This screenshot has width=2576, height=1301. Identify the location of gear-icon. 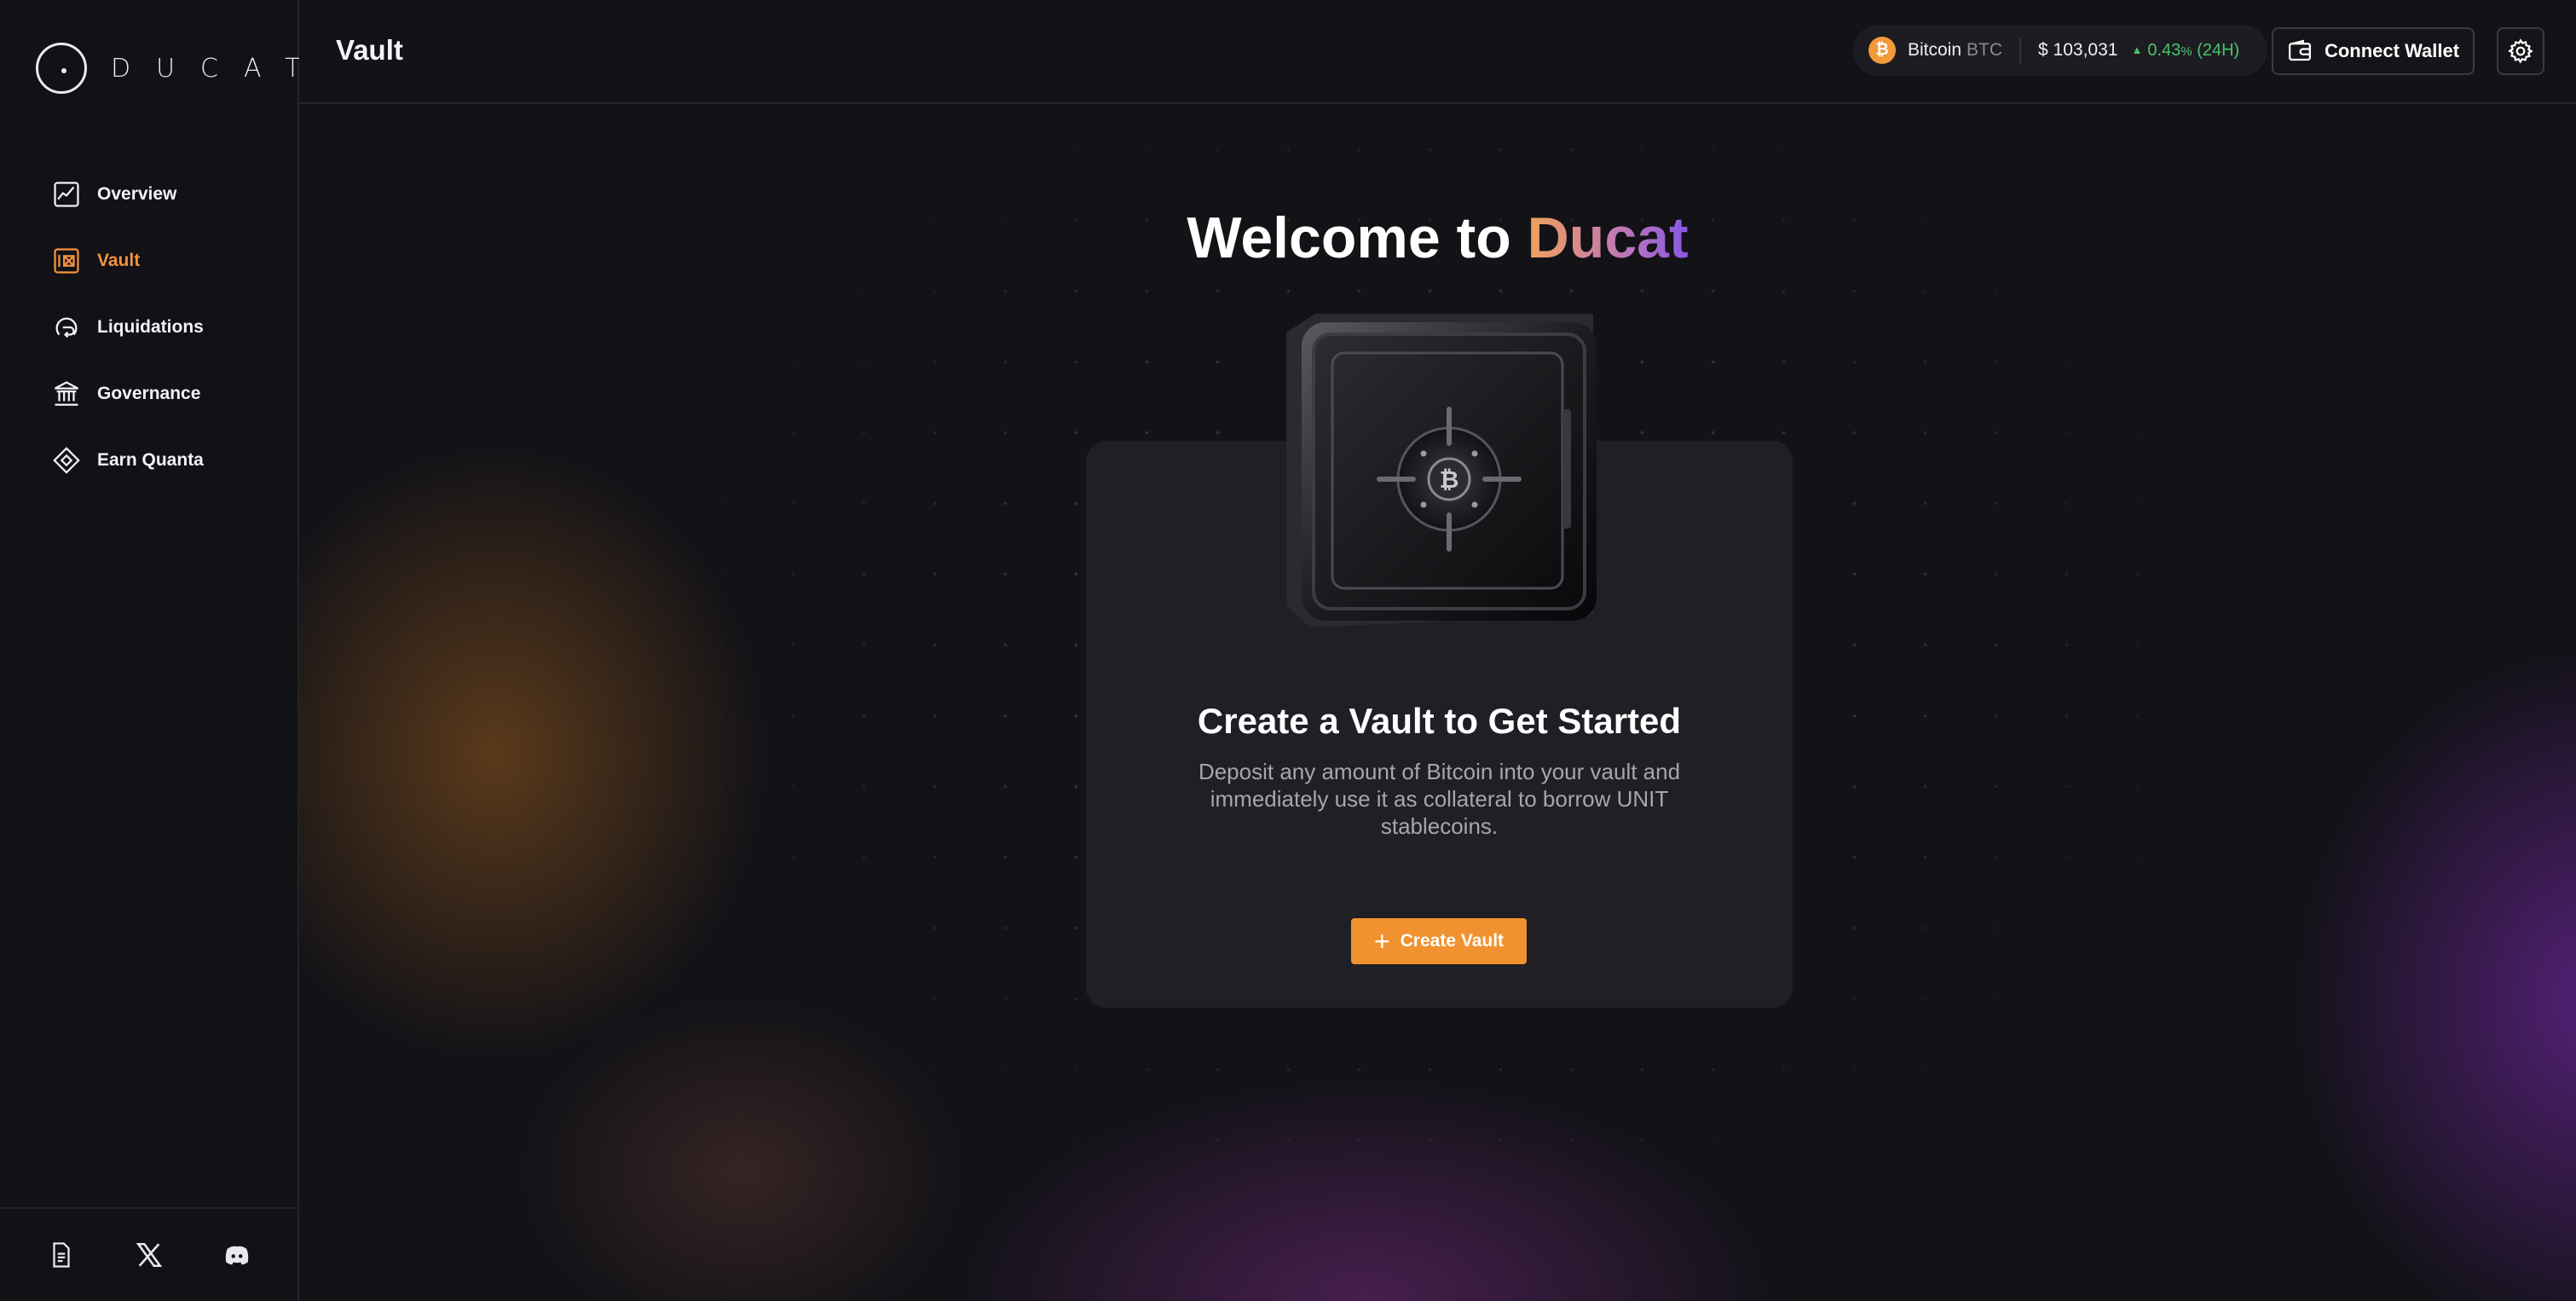
(2520, 51).